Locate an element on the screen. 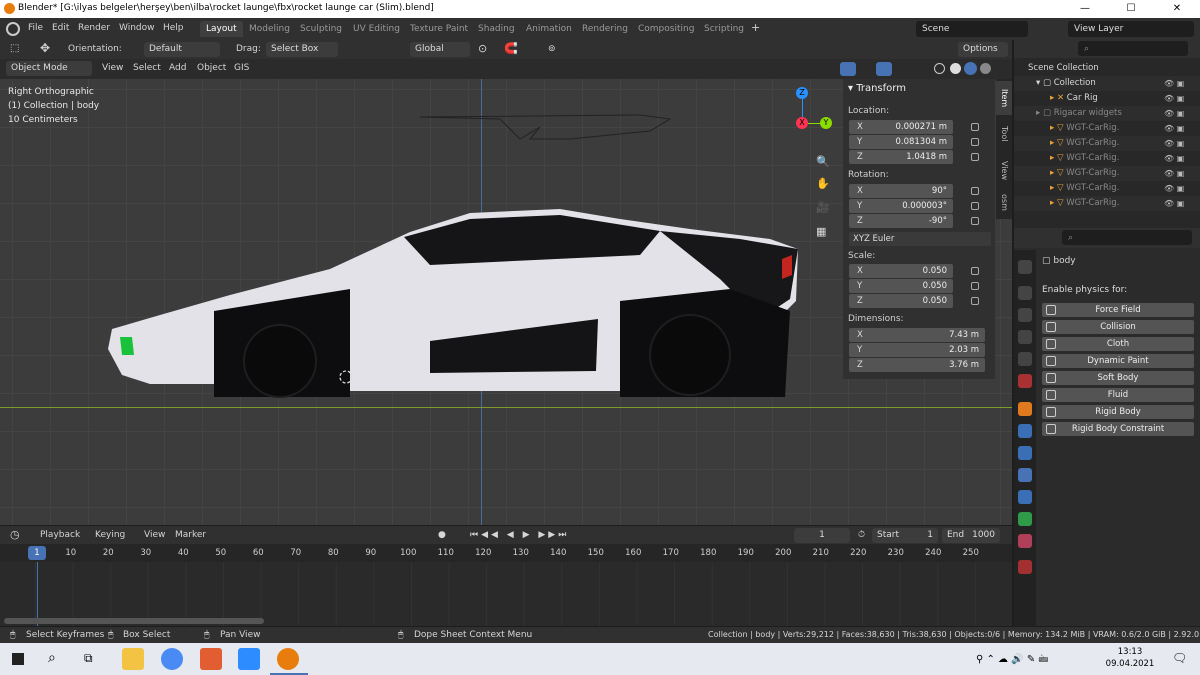 Image resolution: width=1200 pixels, height=675 pixels. modifier-tab-icon is located at coordinates (1025, 431).